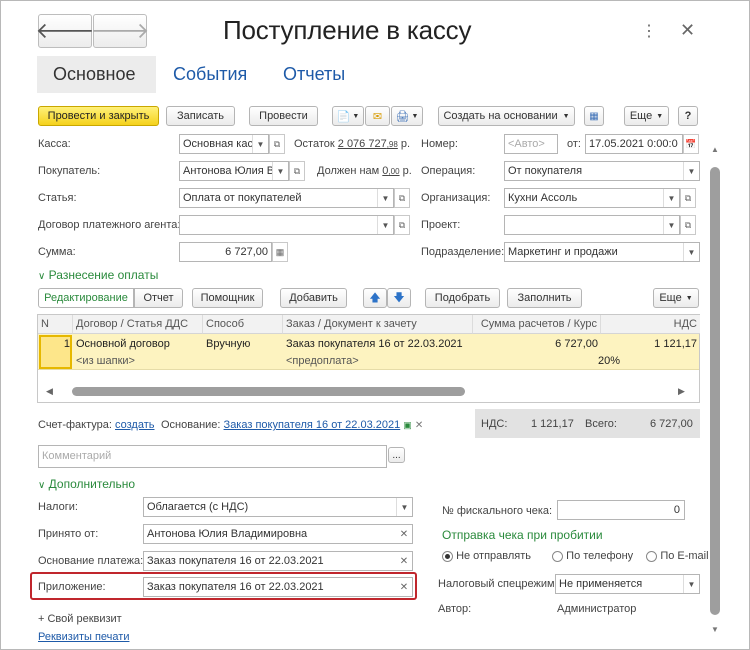 The width and height of the screenshot is (750, 650). What do you see at coordinates (592, 225) in the screenshot?
I see `project-field: ▼` at bounding box center [592, 225].